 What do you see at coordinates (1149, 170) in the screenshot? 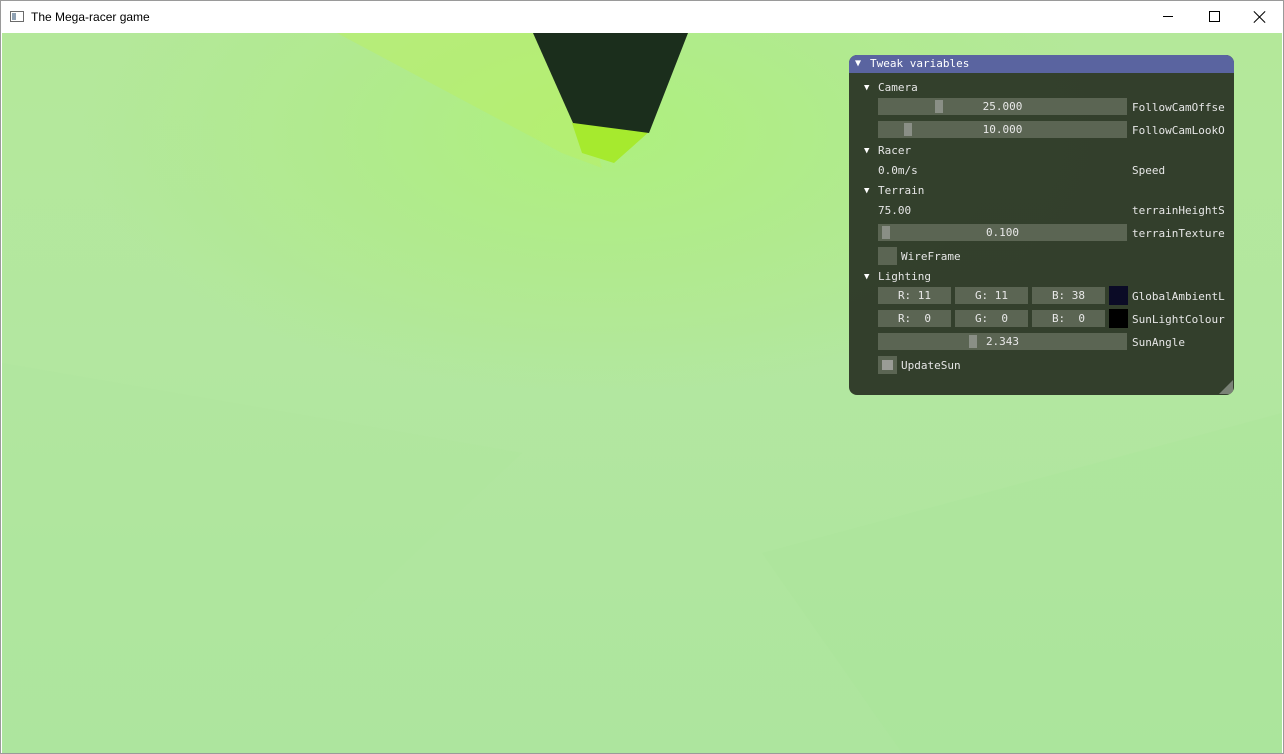
I see `speed-label: Speed` at bounding box center [1149, 170].